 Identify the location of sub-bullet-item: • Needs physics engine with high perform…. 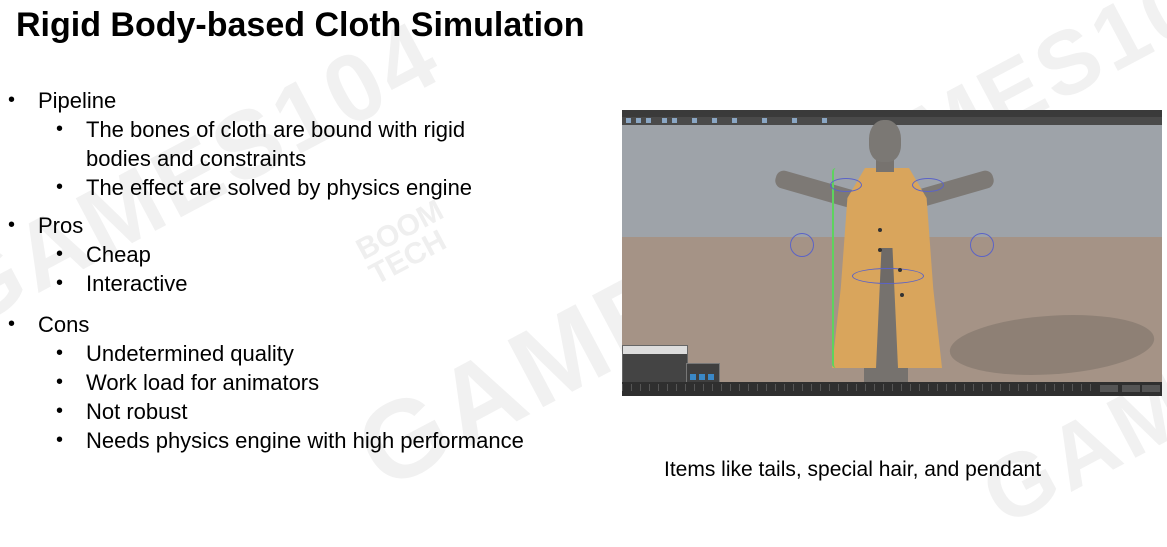
(290, 440).